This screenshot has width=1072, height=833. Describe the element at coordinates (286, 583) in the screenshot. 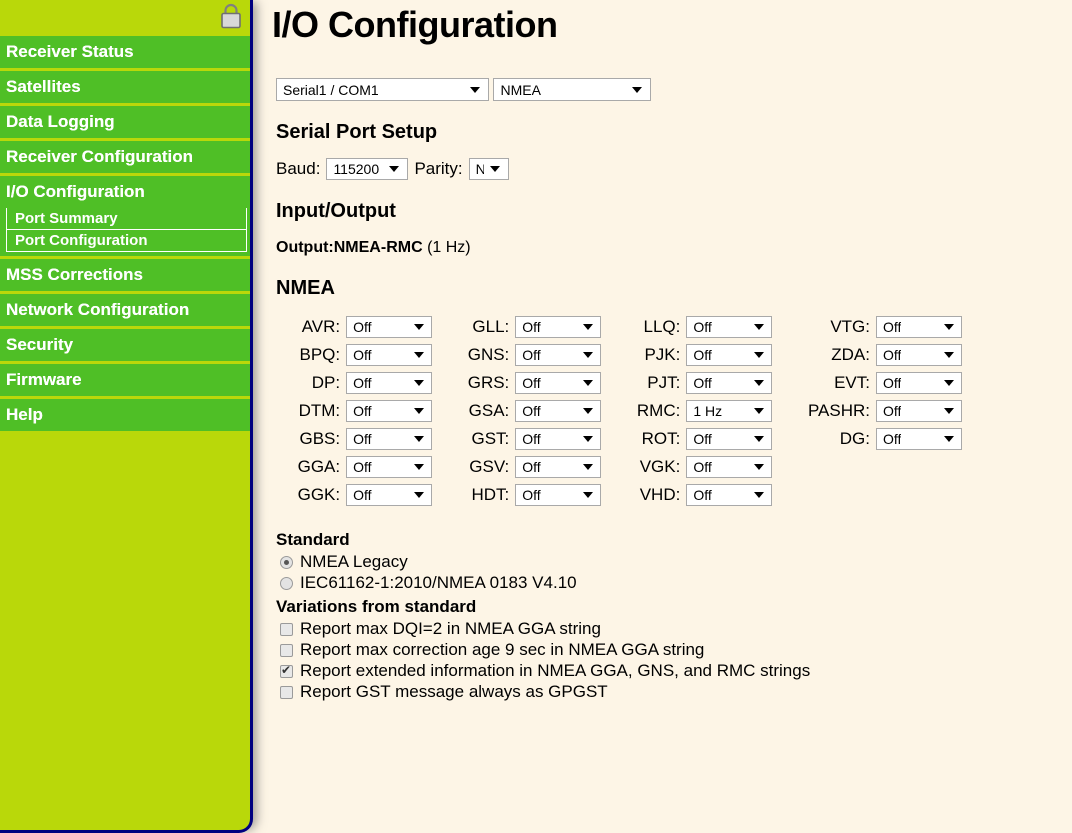

I see `radio-iec61162-icon` at that location.